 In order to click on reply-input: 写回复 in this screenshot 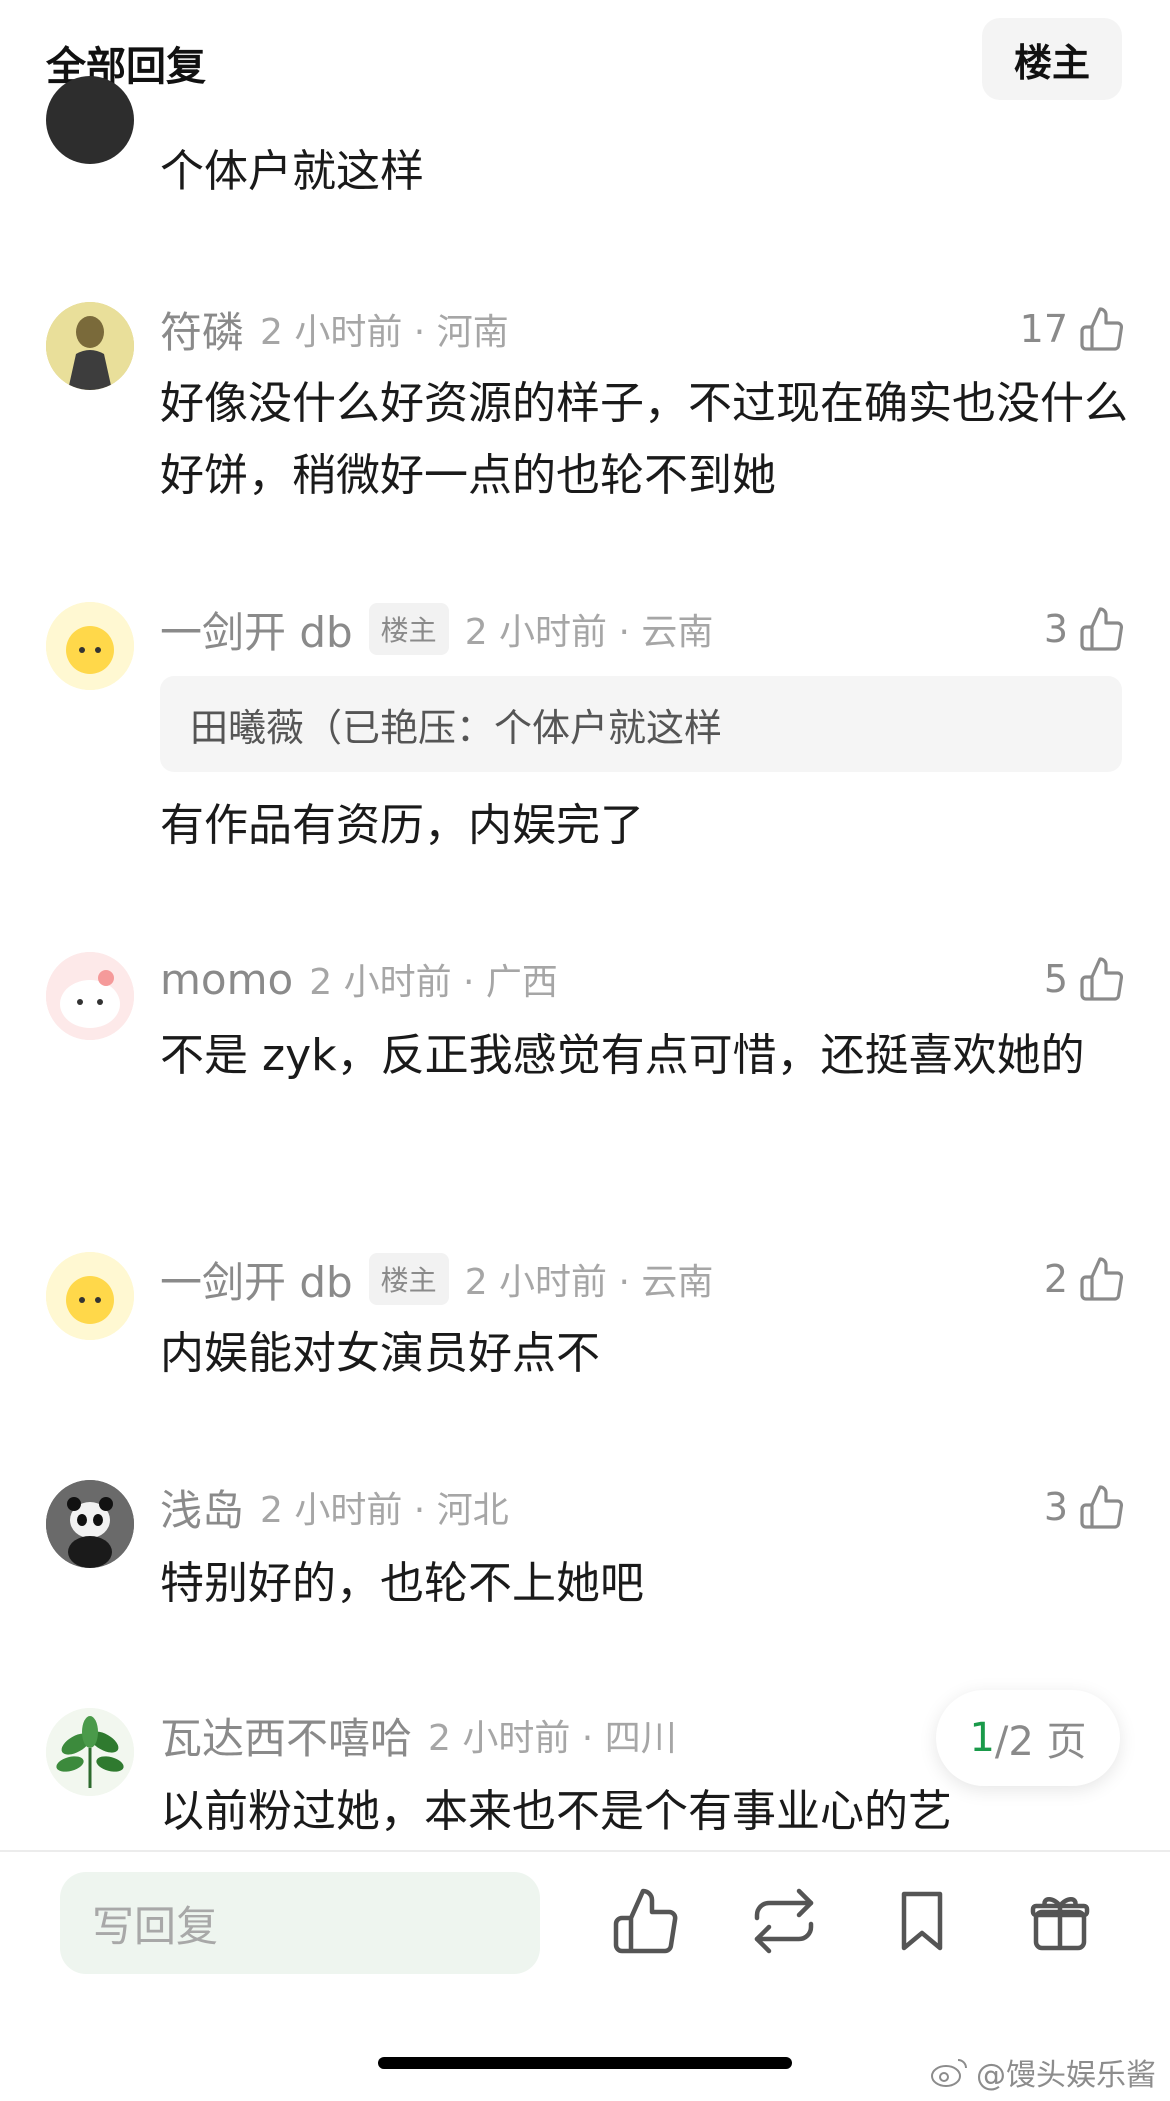, I will do `click(300, 1923)`.